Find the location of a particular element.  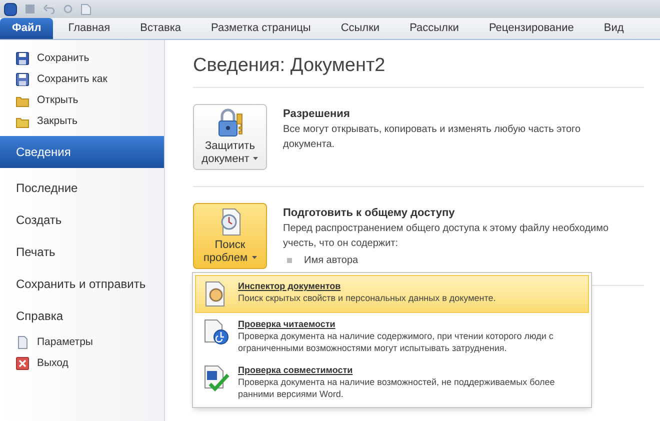

page-title: Сведения: Документ2 is located at coordinates (418, 70).